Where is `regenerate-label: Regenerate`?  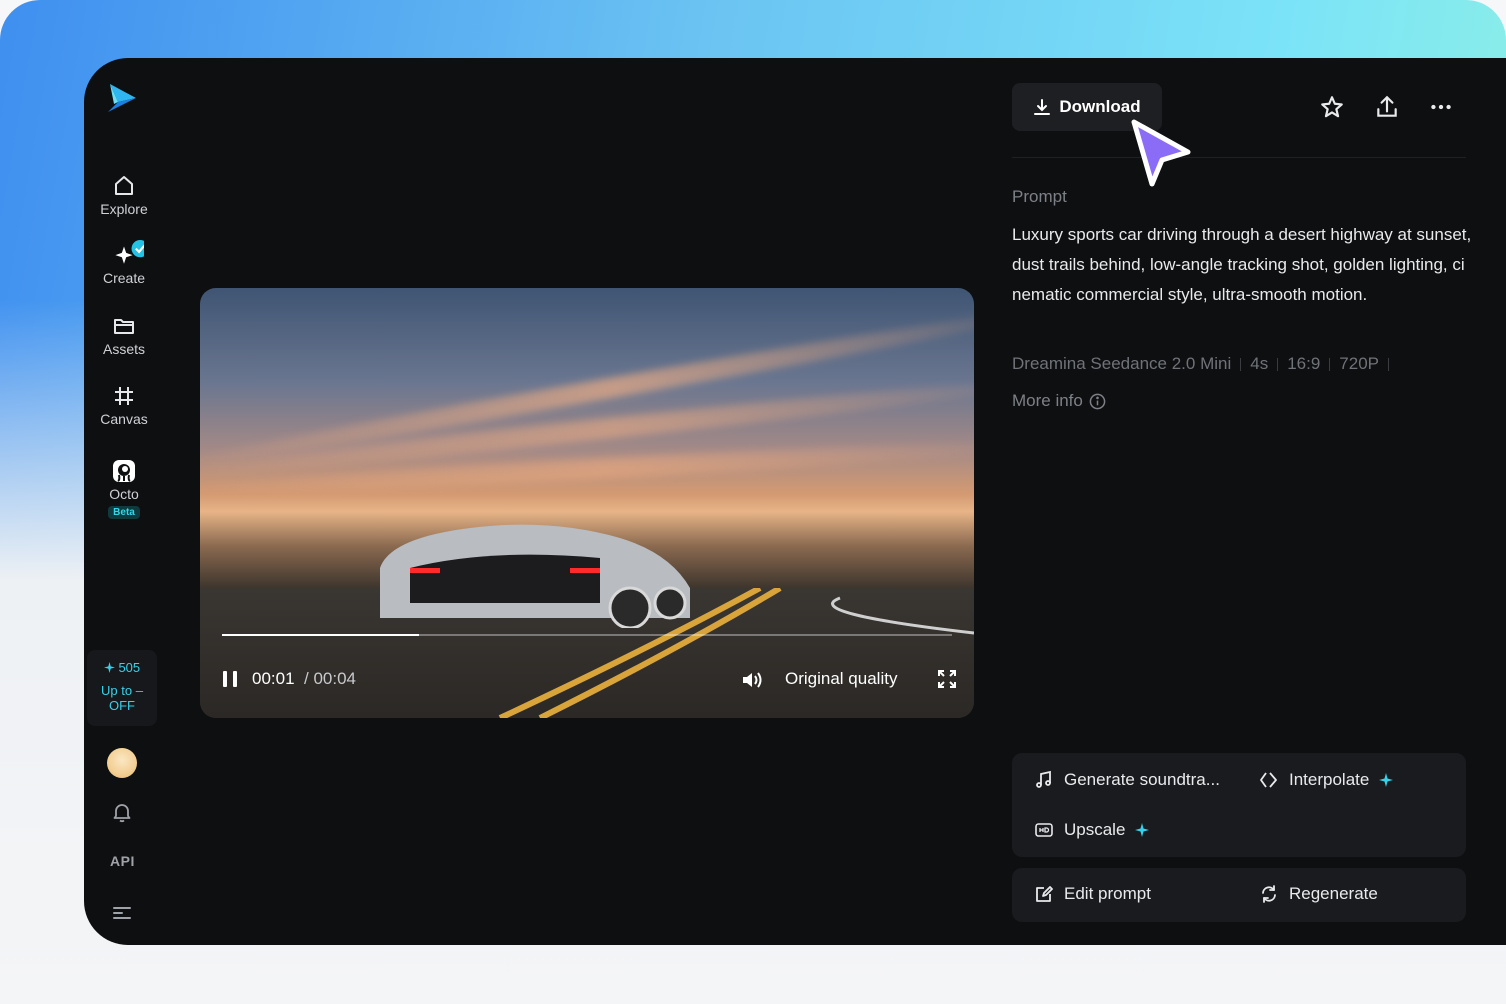 regenerate-label: Regenerate is located at coordinates (1333, 893).